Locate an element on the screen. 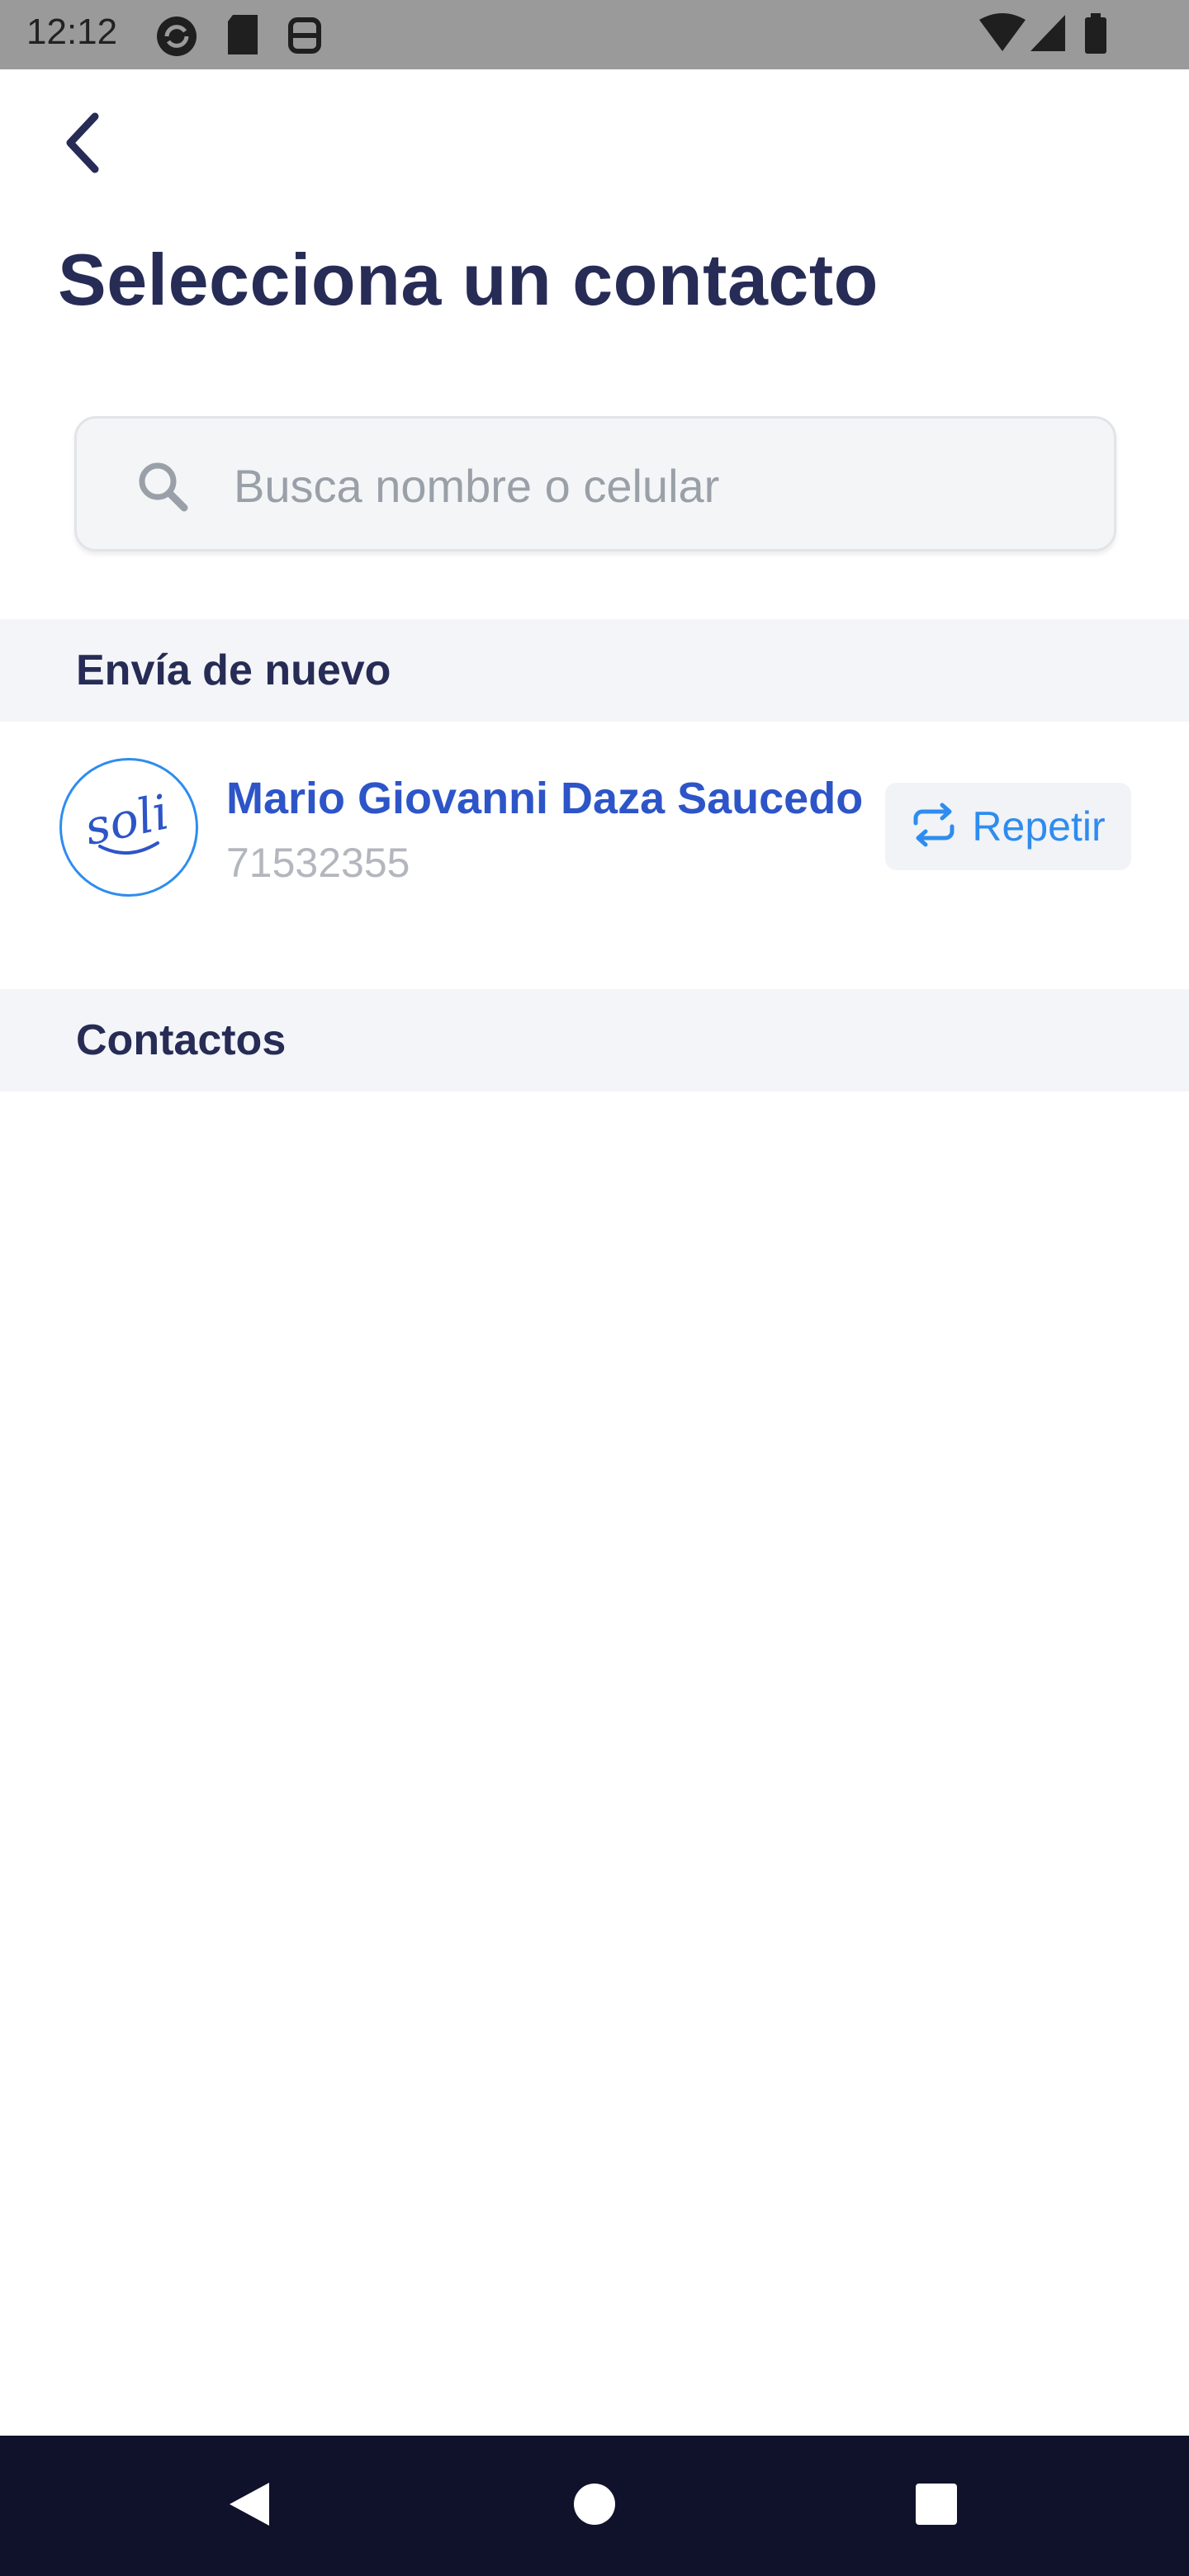 The image size is (1189, 2576). wifi-icon is located at coordinates (1002, 35).